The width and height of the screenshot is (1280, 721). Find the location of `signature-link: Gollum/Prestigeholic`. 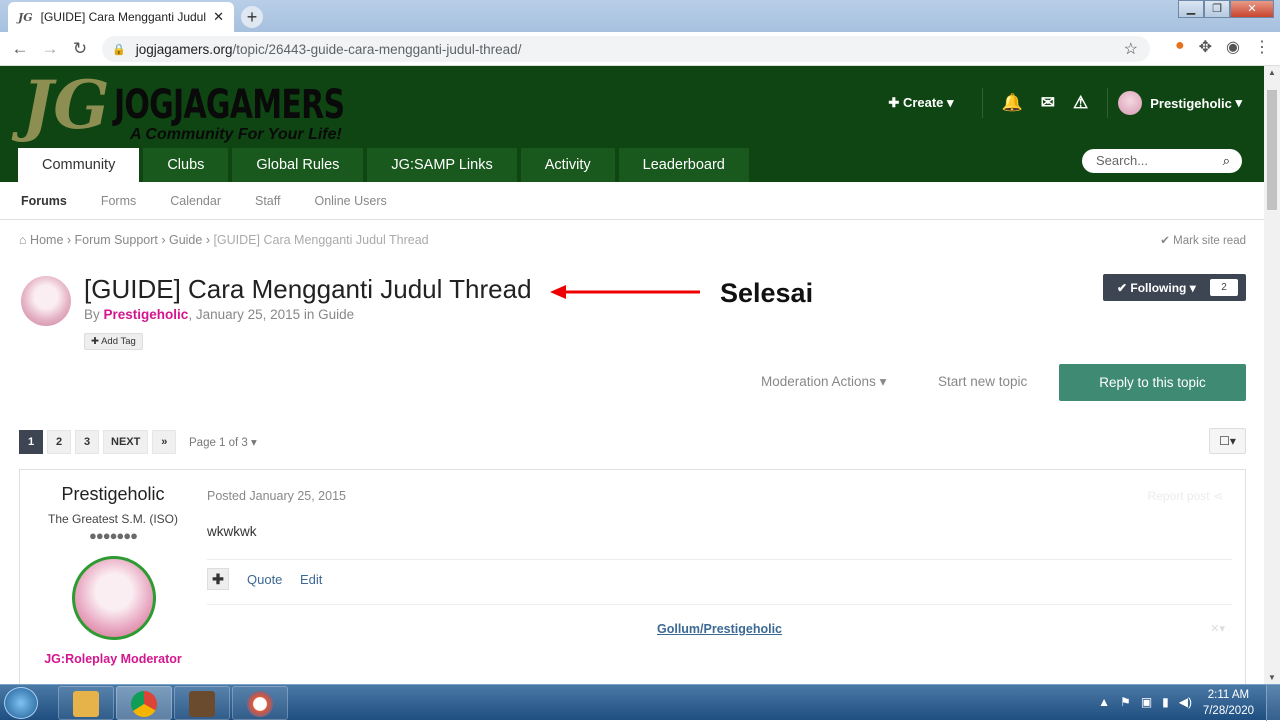

signature-link: Gollum/Prestigeholic is located at coordinates (719, 629).